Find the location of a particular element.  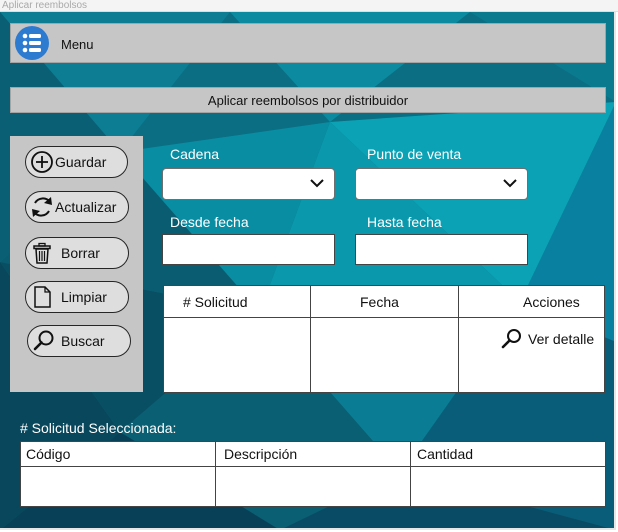

refresh-button: Actualizar is located at coordinates (77, 207).